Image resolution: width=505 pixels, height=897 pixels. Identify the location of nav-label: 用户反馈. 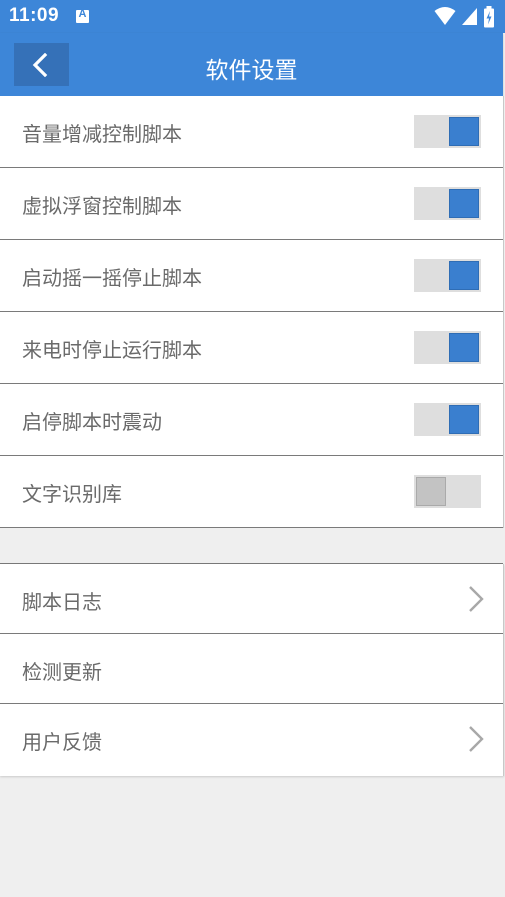
(62, 742).